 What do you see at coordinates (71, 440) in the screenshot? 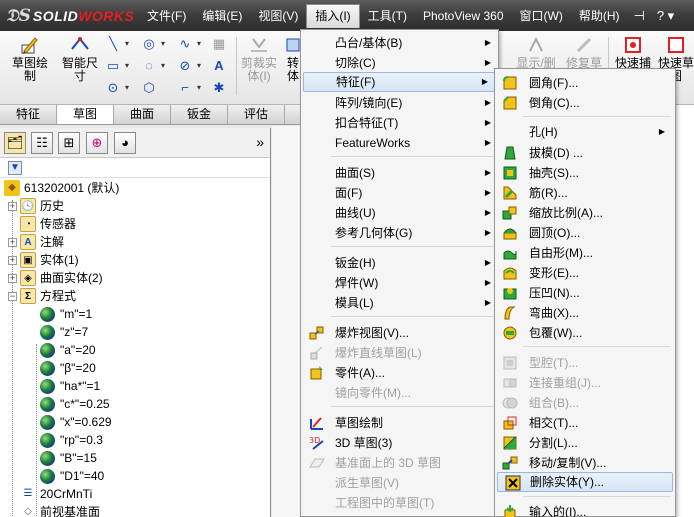
I see `tree-item-equation: "rp"=0.3` at bounding box center [71, 440].